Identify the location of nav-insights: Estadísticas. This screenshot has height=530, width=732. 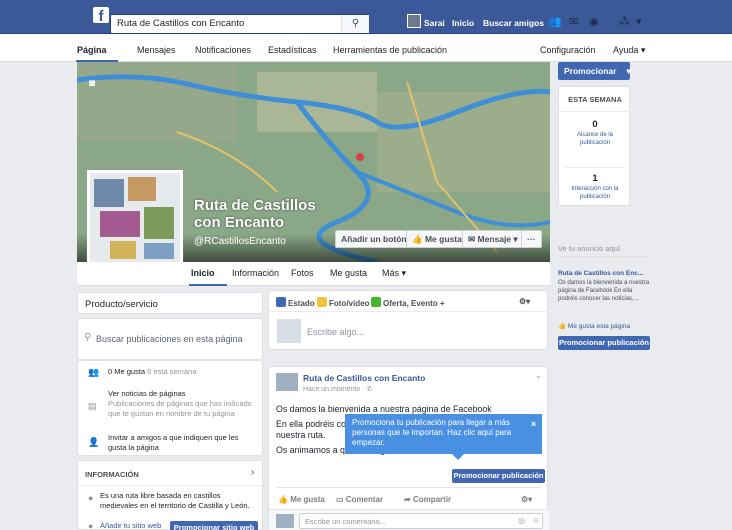
(292, 50).